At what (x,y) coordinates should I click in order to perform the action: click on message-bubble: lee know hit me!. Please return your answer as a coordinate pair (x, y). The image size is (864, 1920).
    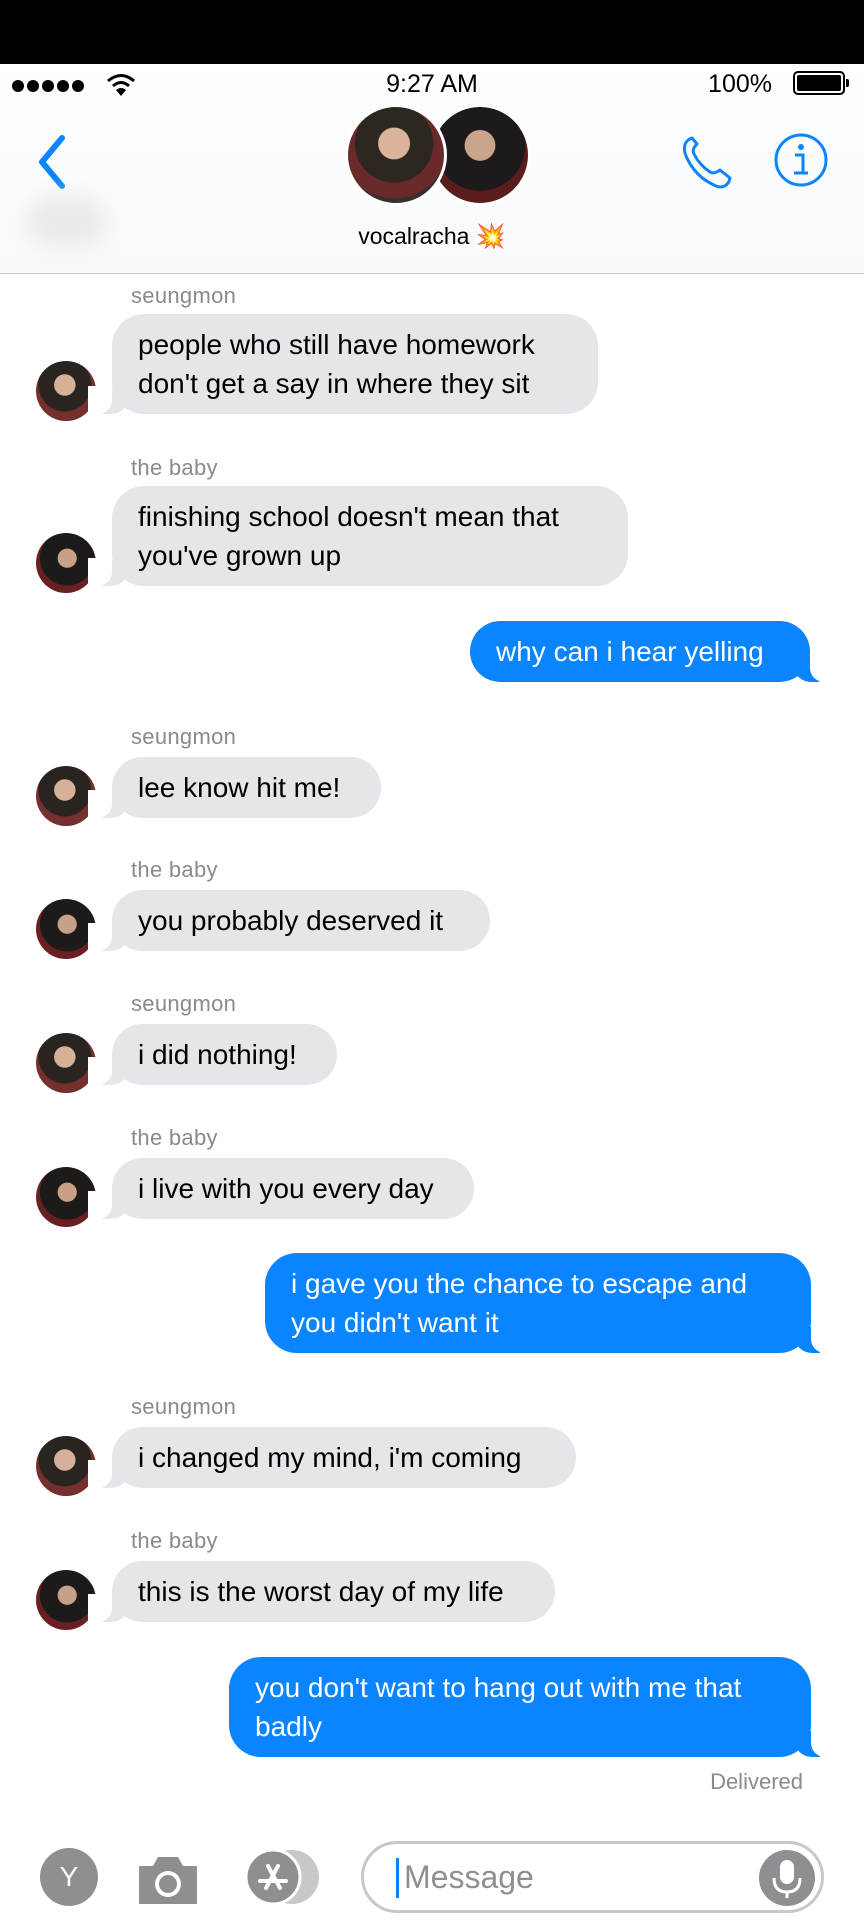
    Looking at the image, I should click on (234, 787).